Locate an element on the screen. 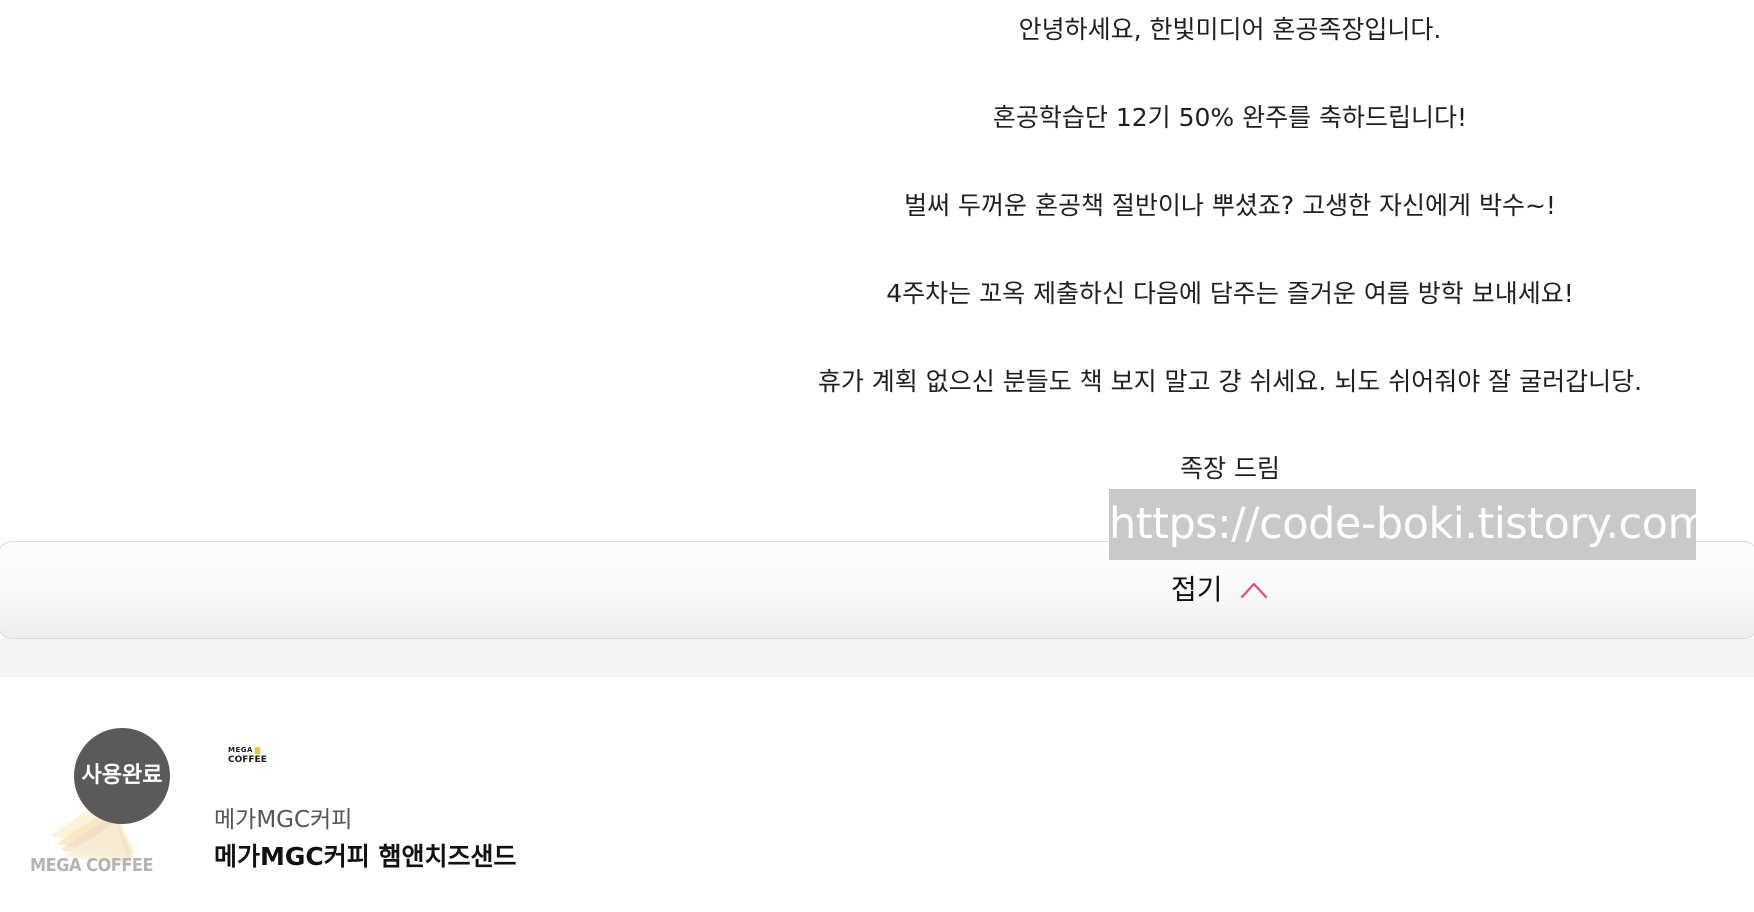 Image resolution: width=1754 pixels, height=912 pixels. section-divider is located at coordinates (877, 658).